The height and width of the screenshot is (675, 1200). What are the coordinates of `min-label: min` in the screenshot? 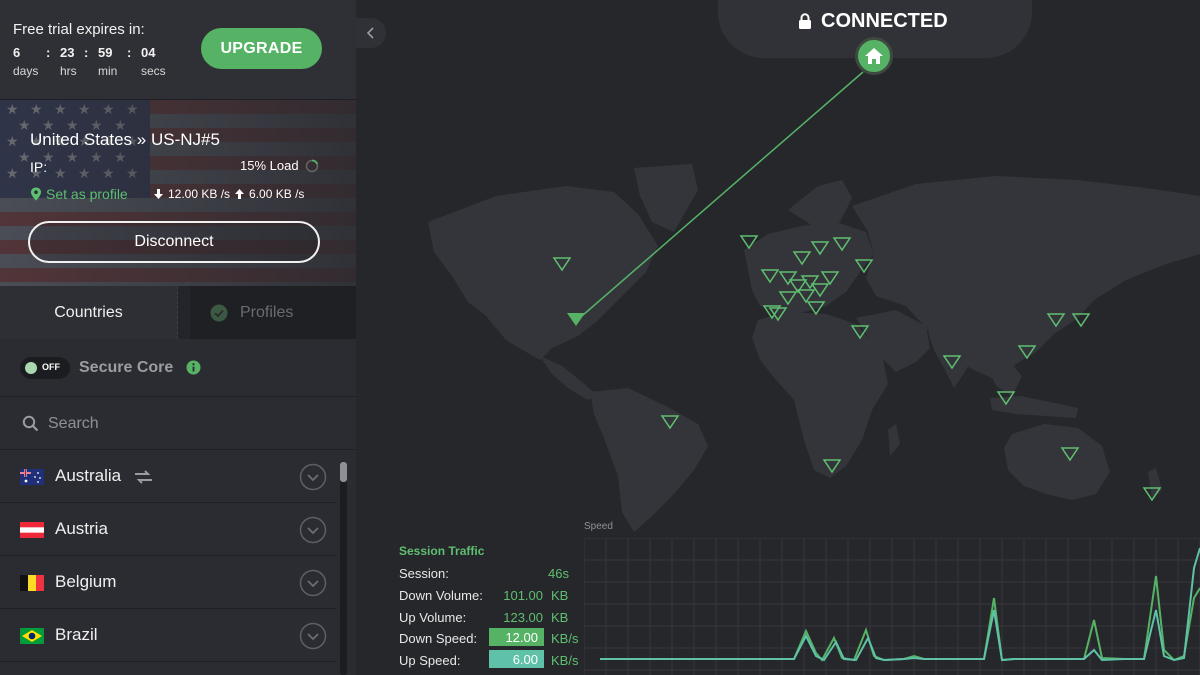 It's located at (108, 71).